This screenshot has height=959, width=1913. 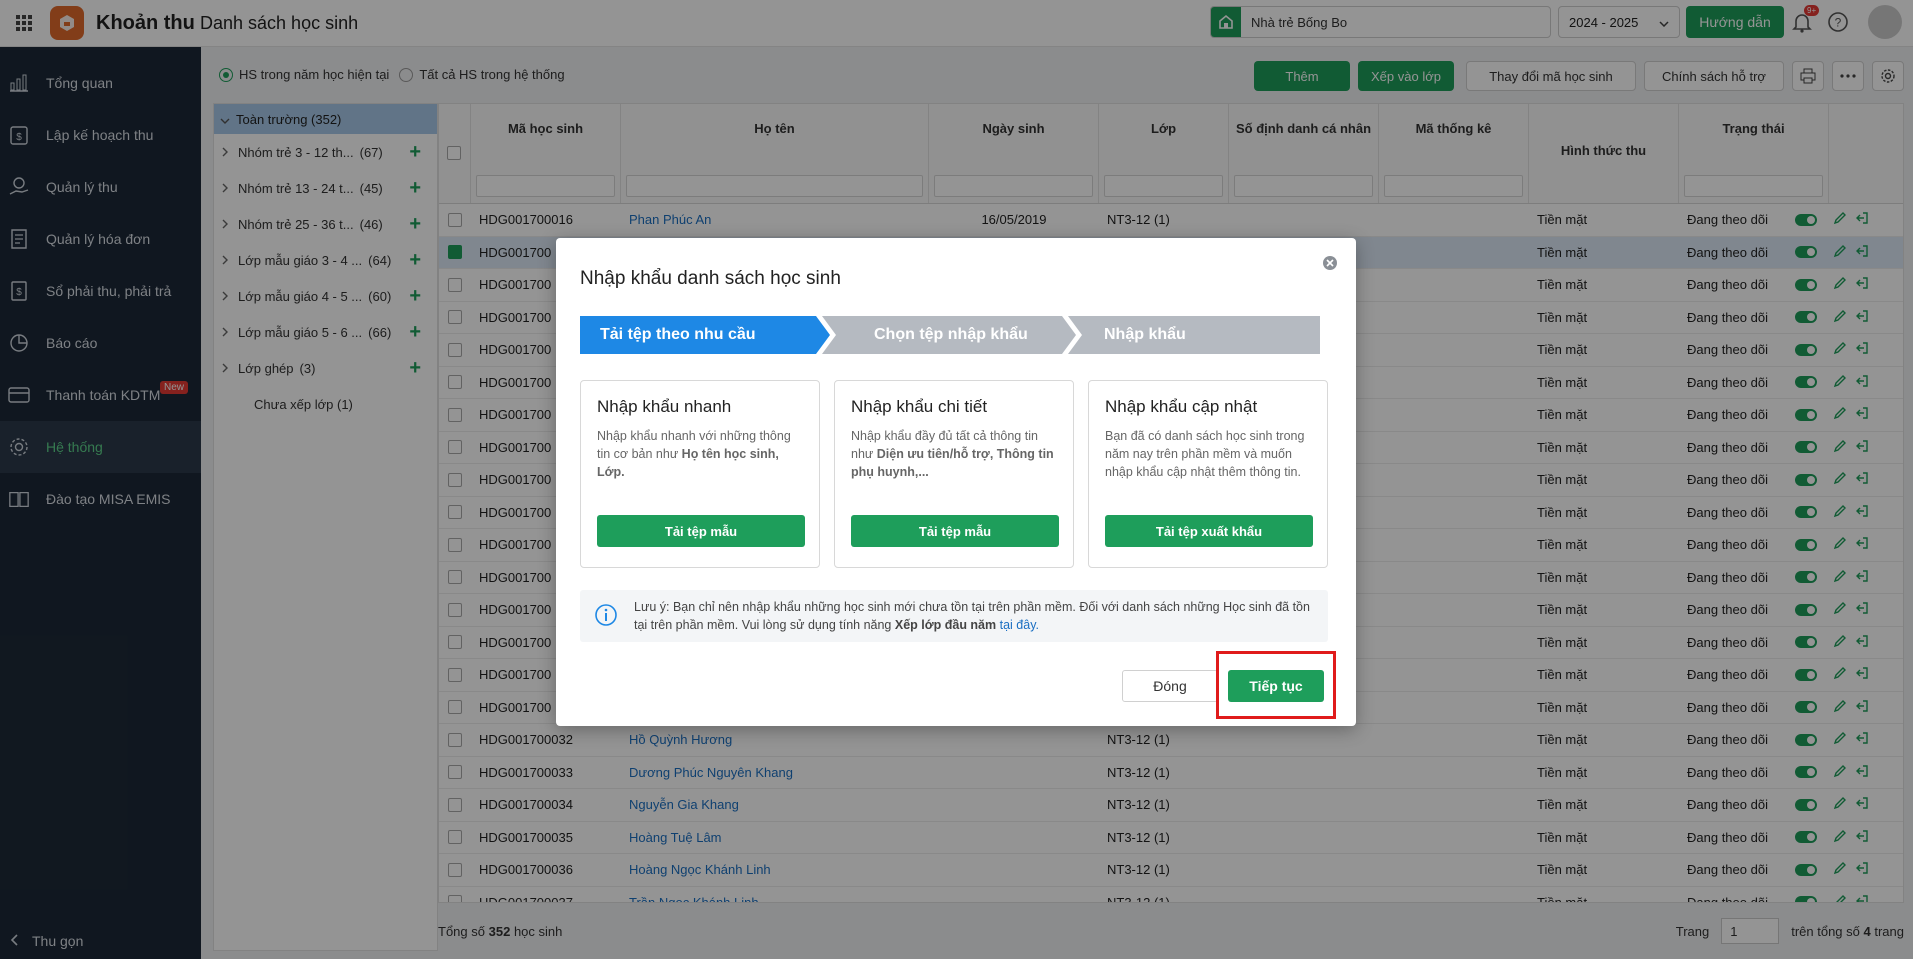 I want to click on info-icon, so click(x=606, y=616).